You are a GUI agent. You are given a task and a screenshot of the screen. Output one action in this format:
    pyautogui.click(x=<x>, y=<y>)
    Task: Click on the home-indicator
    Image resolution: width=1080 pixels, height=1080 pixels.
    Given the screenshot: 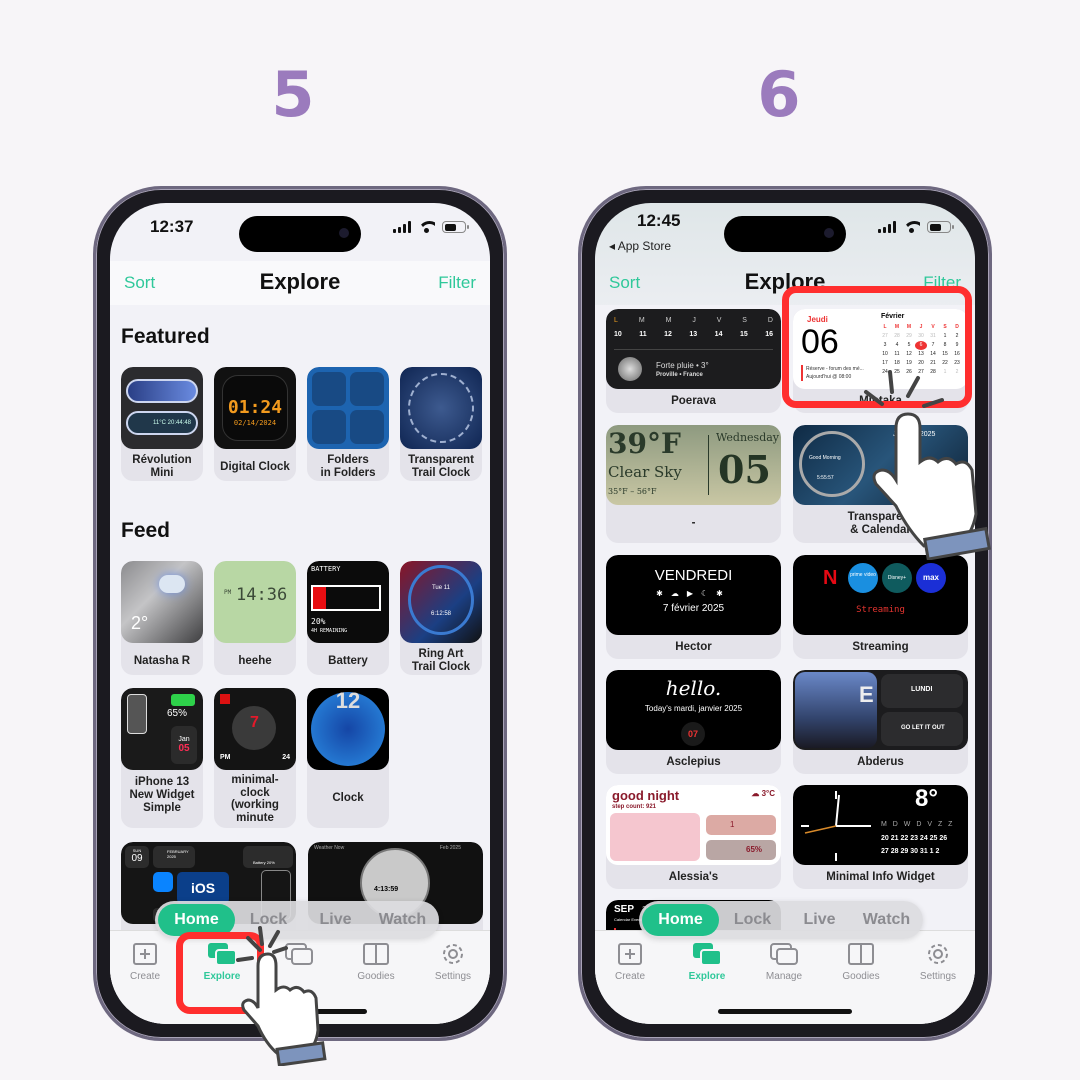 What is the action you would take?
    pyautogui.click(x=785, y=1011)
    